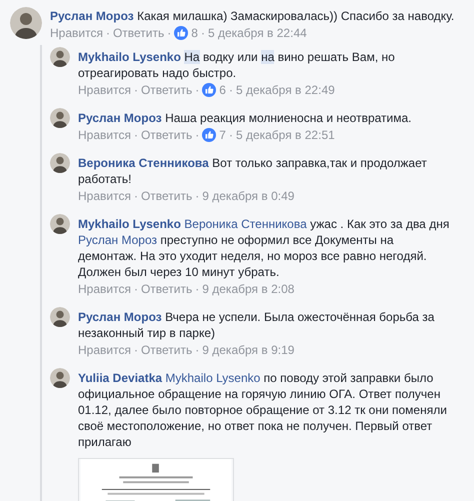 This screenshot has height=501, width=474. Describe the element at coordinates (248, 350) in the screenshot. I see `timestamp: 9 декабря в 9:19` at that location.